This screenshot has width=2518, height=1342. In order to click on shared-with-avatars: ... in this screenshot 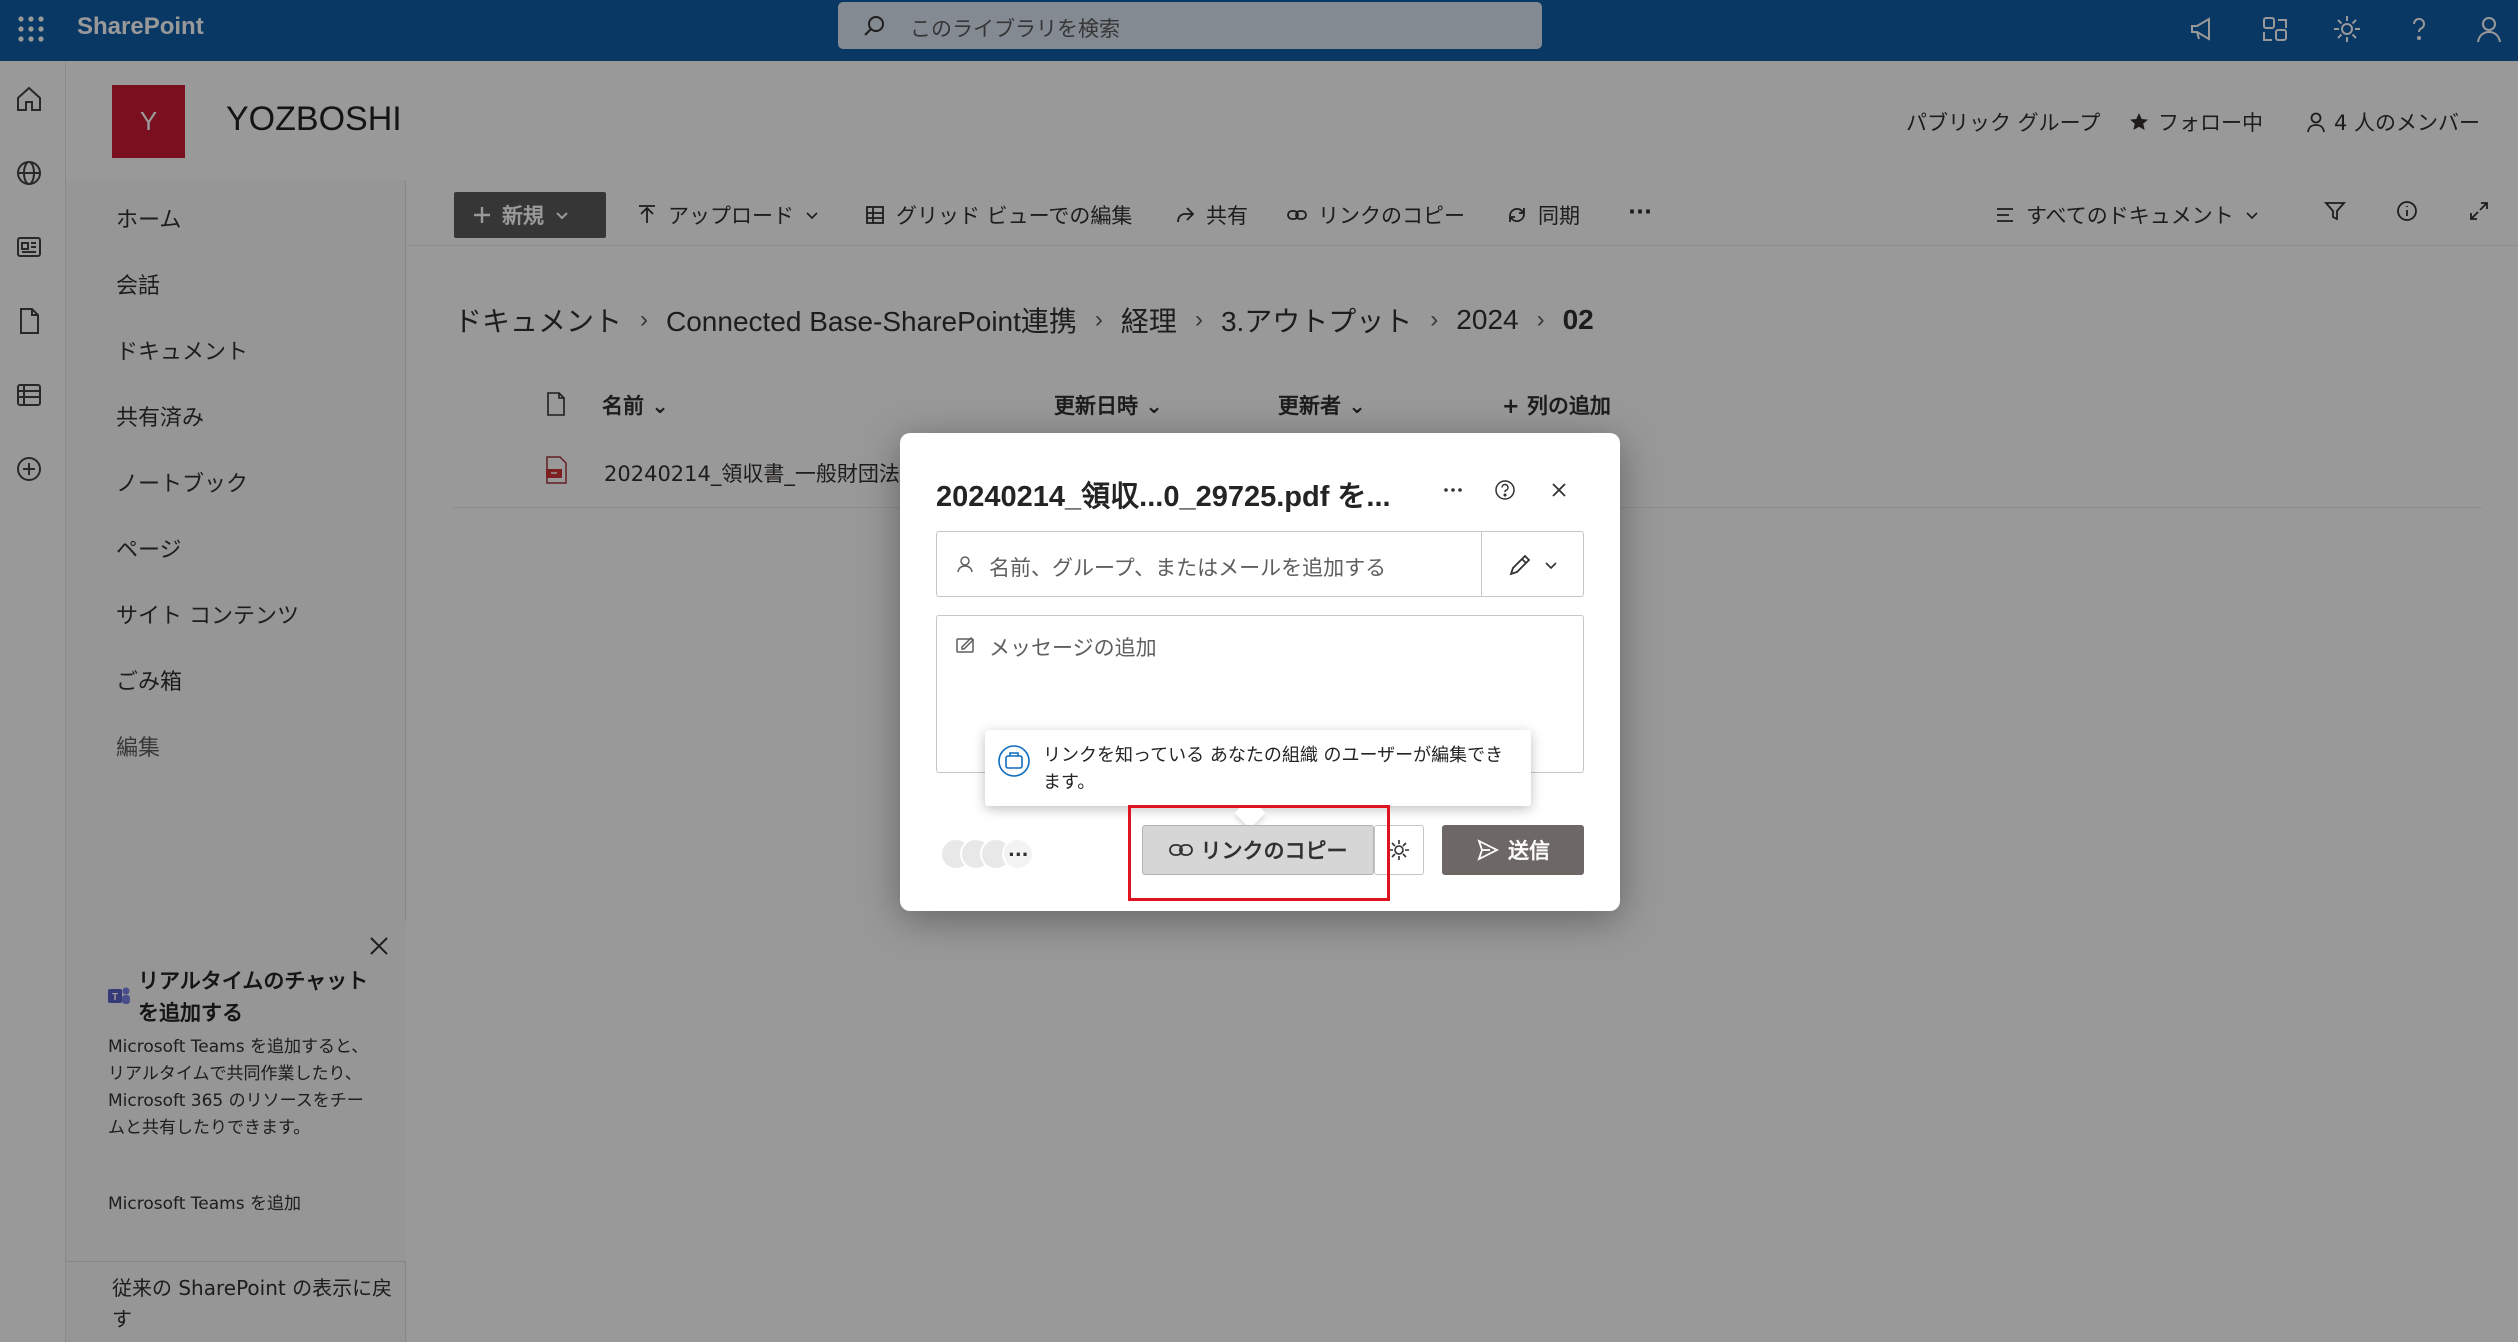, I will do `click(995, 854)`.